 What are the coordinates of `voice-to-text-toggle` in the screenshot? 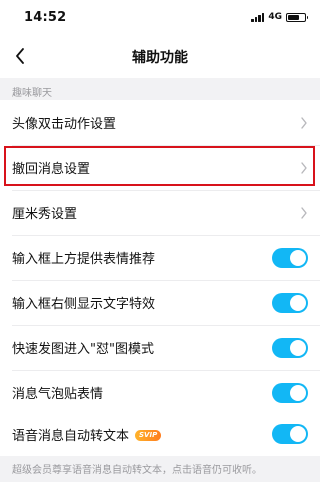 It's located at (290, 434).